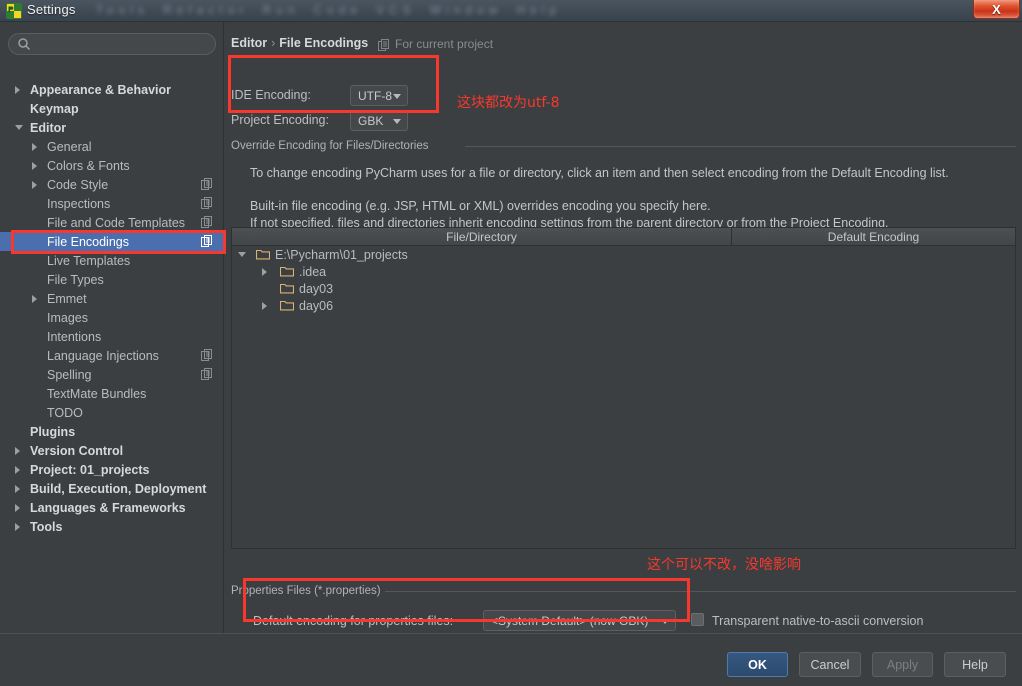  I want to click on sidebar-item-label: Editor, so click(48, 127).